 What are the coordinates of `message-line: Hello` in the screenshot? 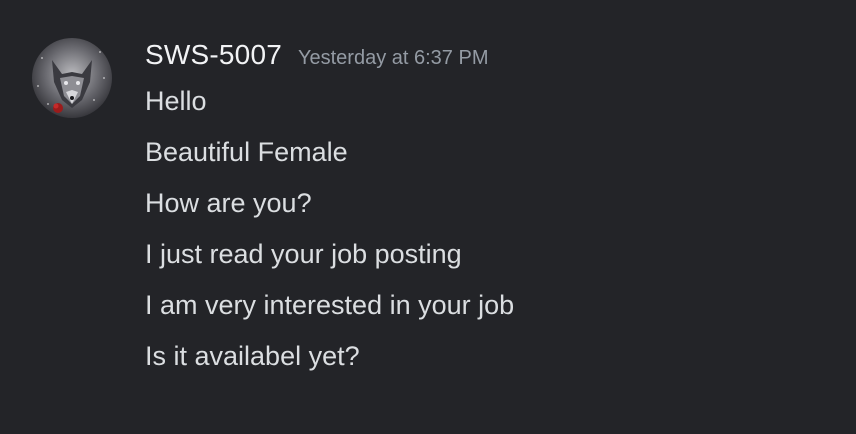 It's located at (176, 101).